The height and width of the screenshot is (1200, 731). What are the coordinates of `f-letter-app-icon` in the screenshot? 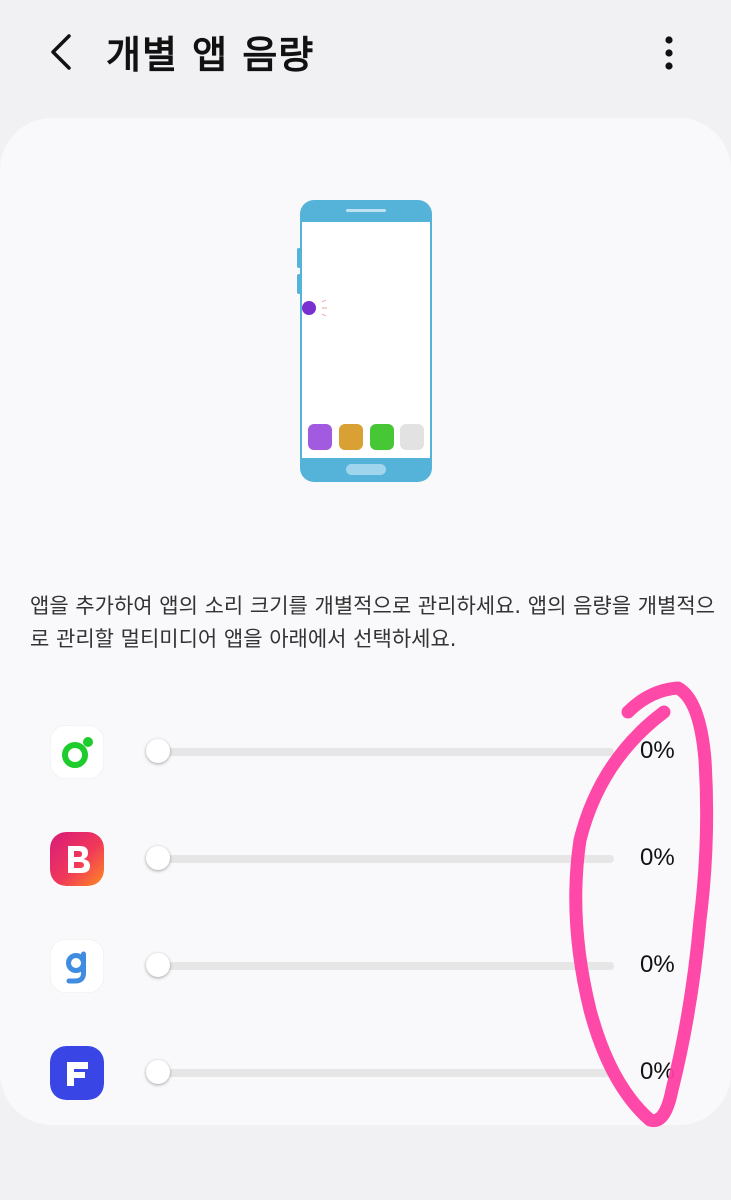 It's located at (77, 1073).